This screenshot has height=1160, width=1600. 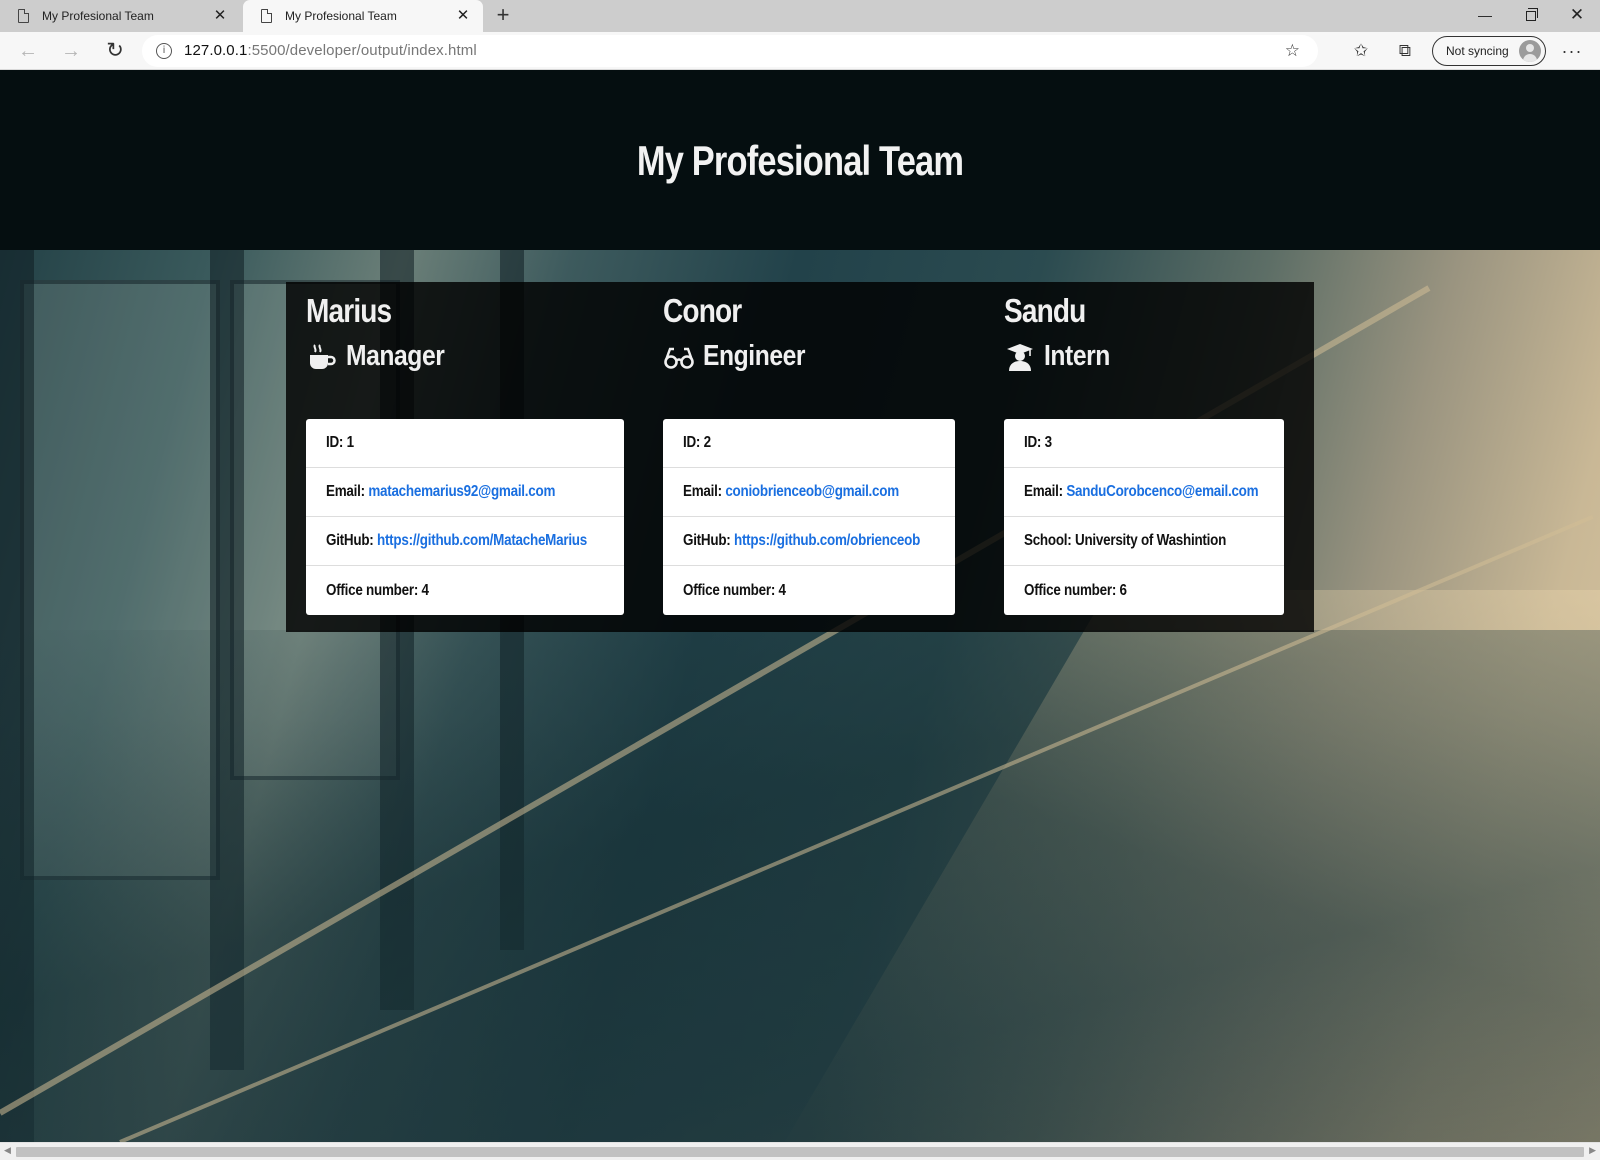 What do you see at coordinates (1477, 51) in the screenshot?
I see `sync-status-label: Not syncing` at bounding box center [1477, 51].